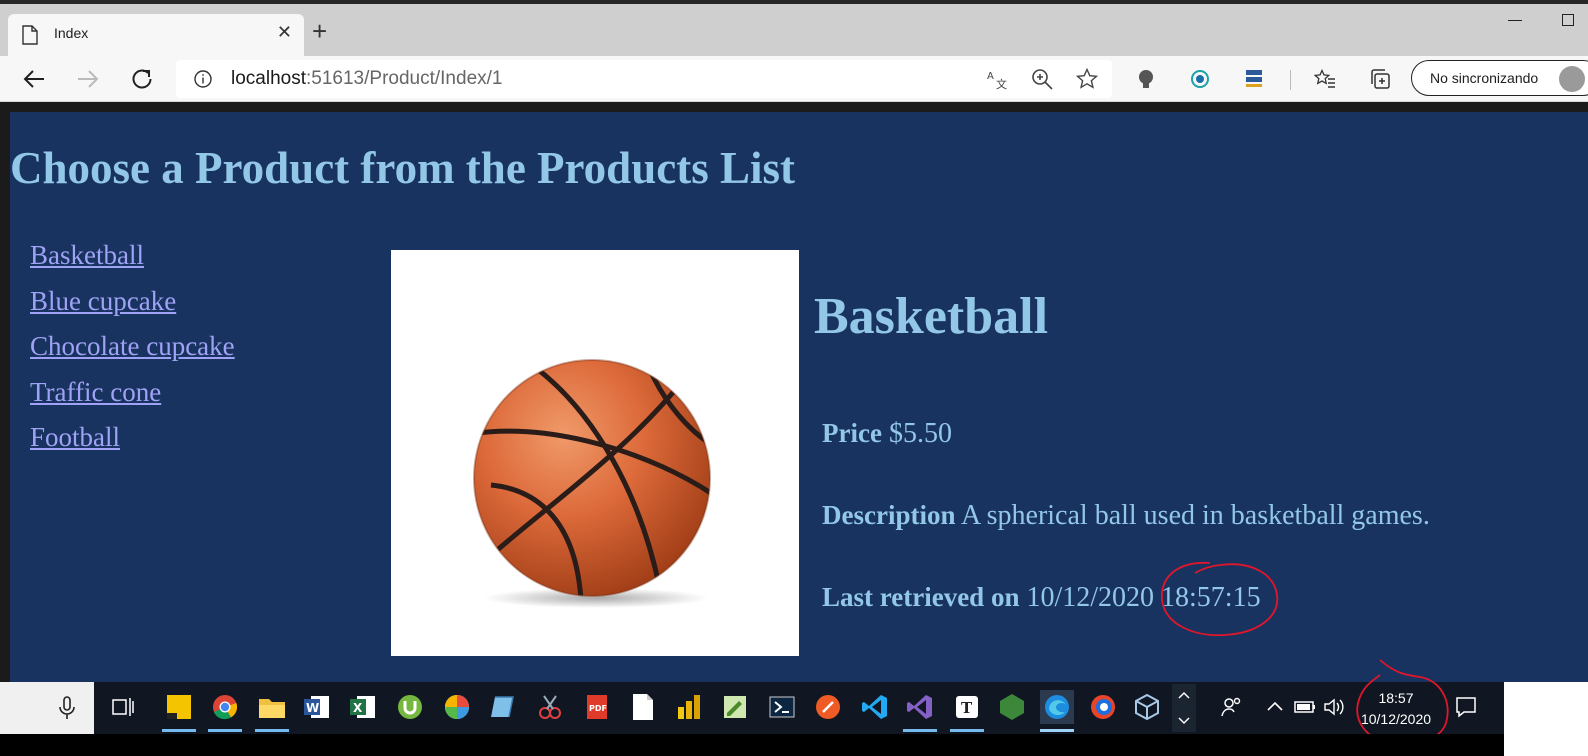 The height and width of the screenshot is (756, 1588). I want to click on retrieved-label: Last retrieved on, so click(921, 597).